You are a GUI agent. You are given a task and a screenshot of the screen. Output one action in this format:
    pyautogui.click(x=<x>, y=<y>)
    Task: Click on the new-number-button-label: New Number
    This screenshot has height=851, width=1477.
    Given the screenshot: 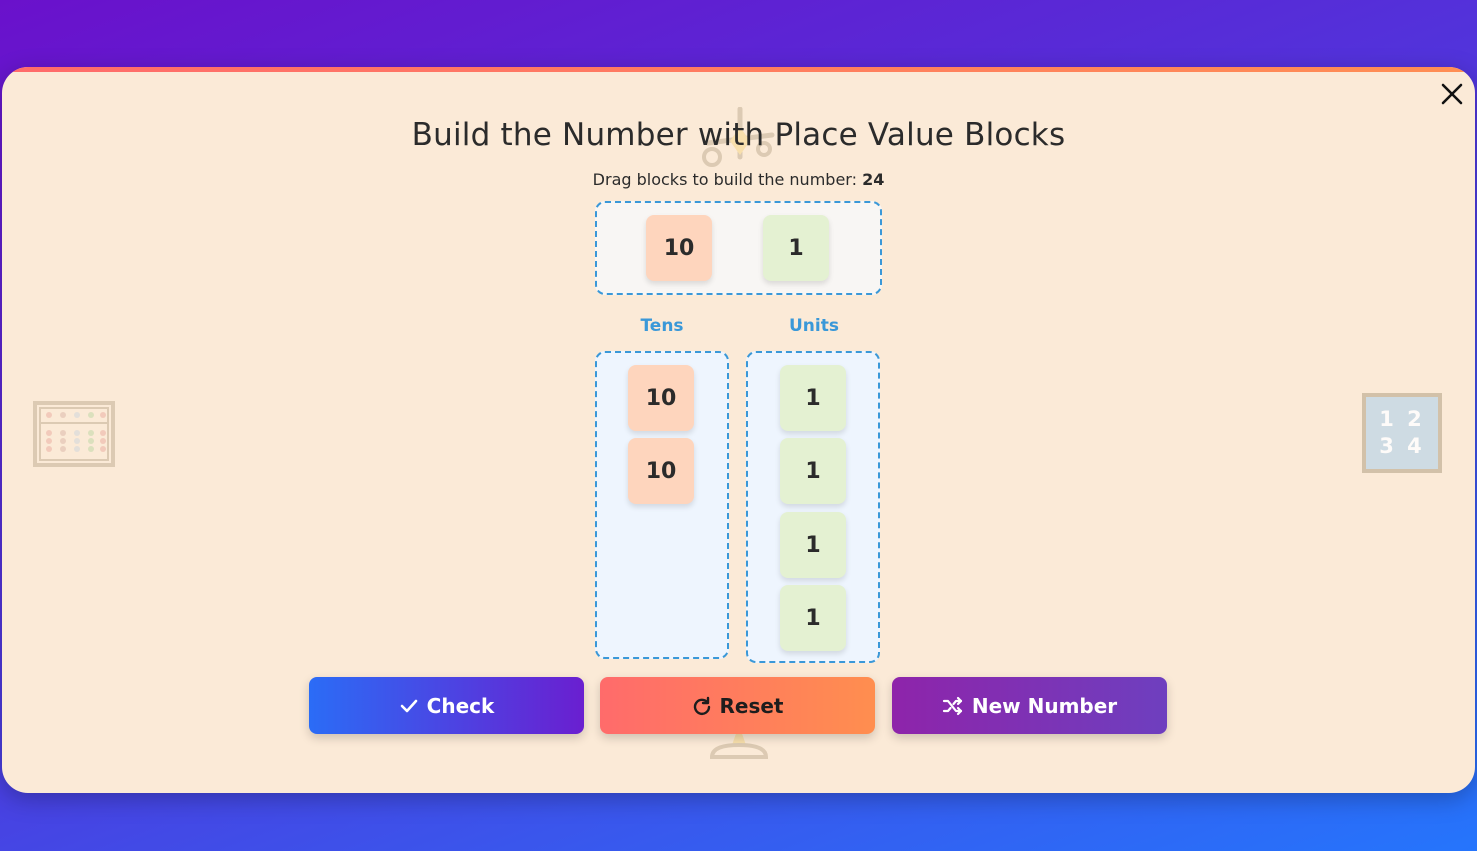 What is the action you would take?
    pyautogui.click(x=1044, y=705)
    